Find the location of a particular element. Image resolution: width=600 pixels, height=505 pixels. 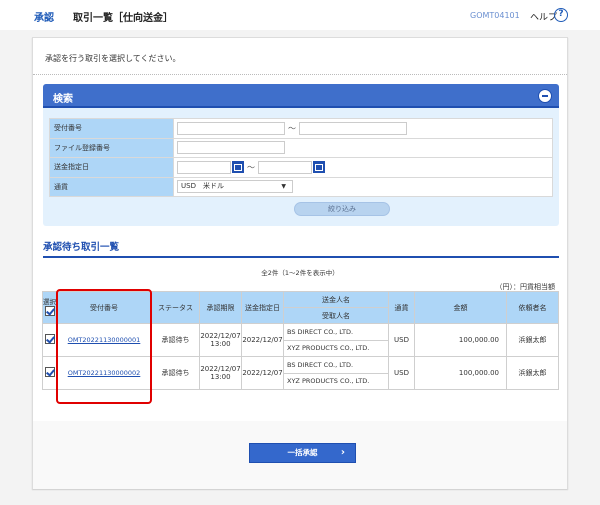

currency-select: USD 米ドル ▼ is located at coordinates (235, 187).